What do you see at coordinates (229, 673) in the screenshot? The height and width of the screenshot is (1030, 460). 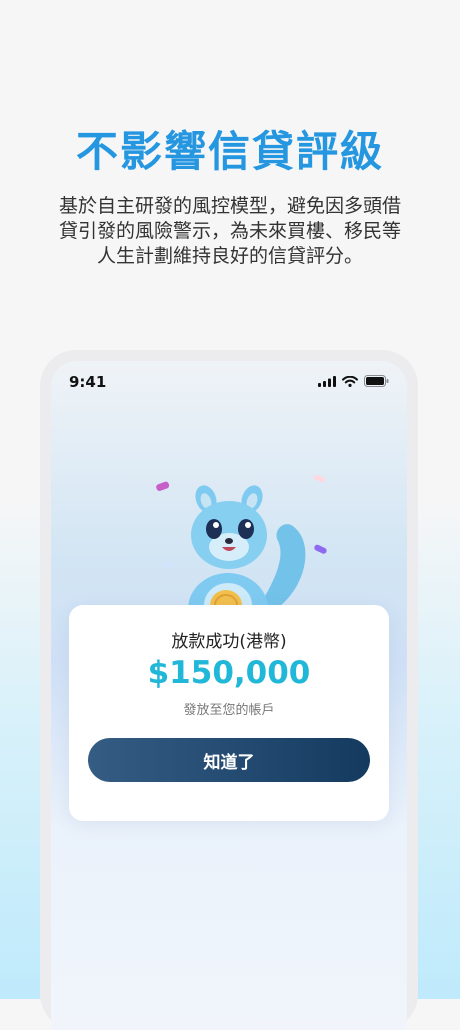 I see `loan-amount: $150,000` at bounding box center [229, 673].